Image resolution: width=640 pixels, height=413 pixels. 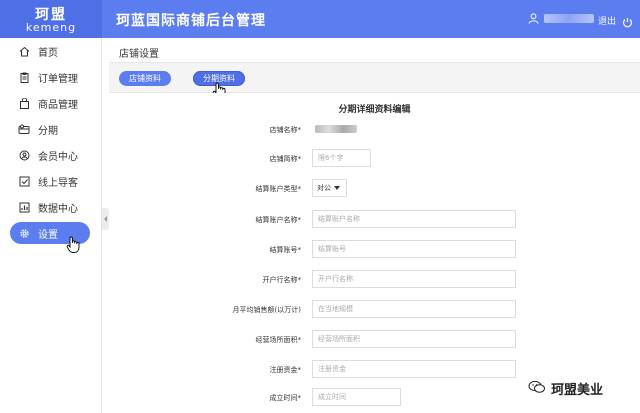 I want to click on sidebar-item-label: 分期, so click(x=48, y=131).